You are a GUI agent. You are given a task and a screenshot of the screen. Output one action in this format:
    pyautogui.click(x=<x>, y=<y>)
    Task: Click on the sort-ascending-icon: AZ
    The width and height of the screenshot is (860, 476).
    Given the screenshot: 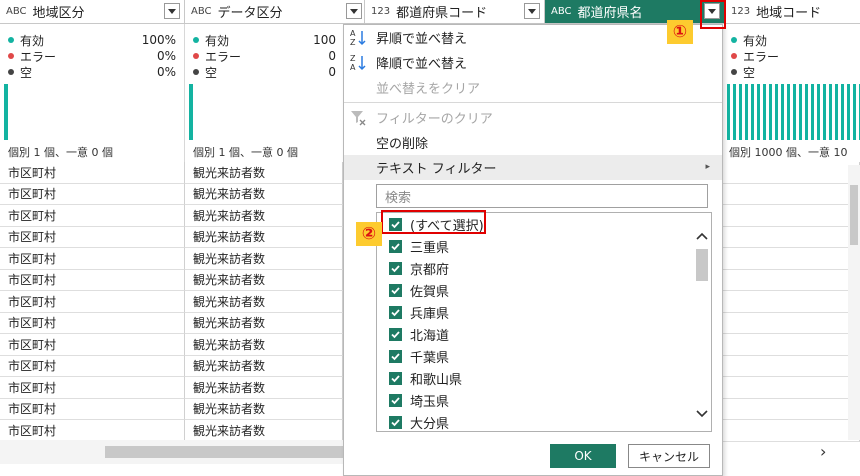 What is the action you would take?
    pyautogui.click(x=358, y=38)
    